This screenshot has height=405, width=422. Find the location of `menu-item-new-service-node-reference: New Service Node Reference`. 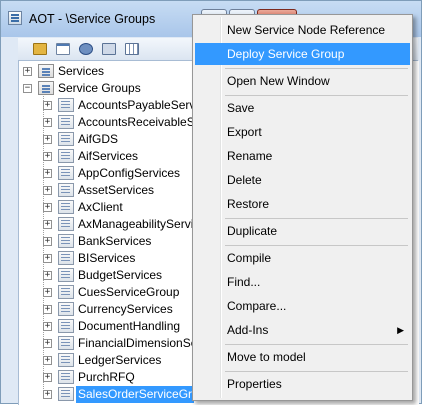

menu-item-new-service-node-reference: New Service Node Reference is located at coordinates (302, 30).